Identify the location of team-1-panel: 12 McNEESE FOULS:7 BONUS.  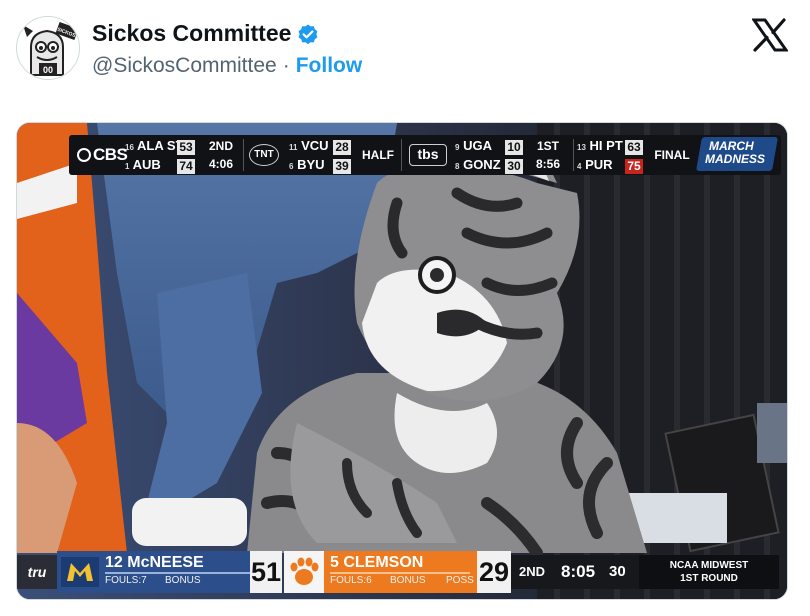
(158, 572).